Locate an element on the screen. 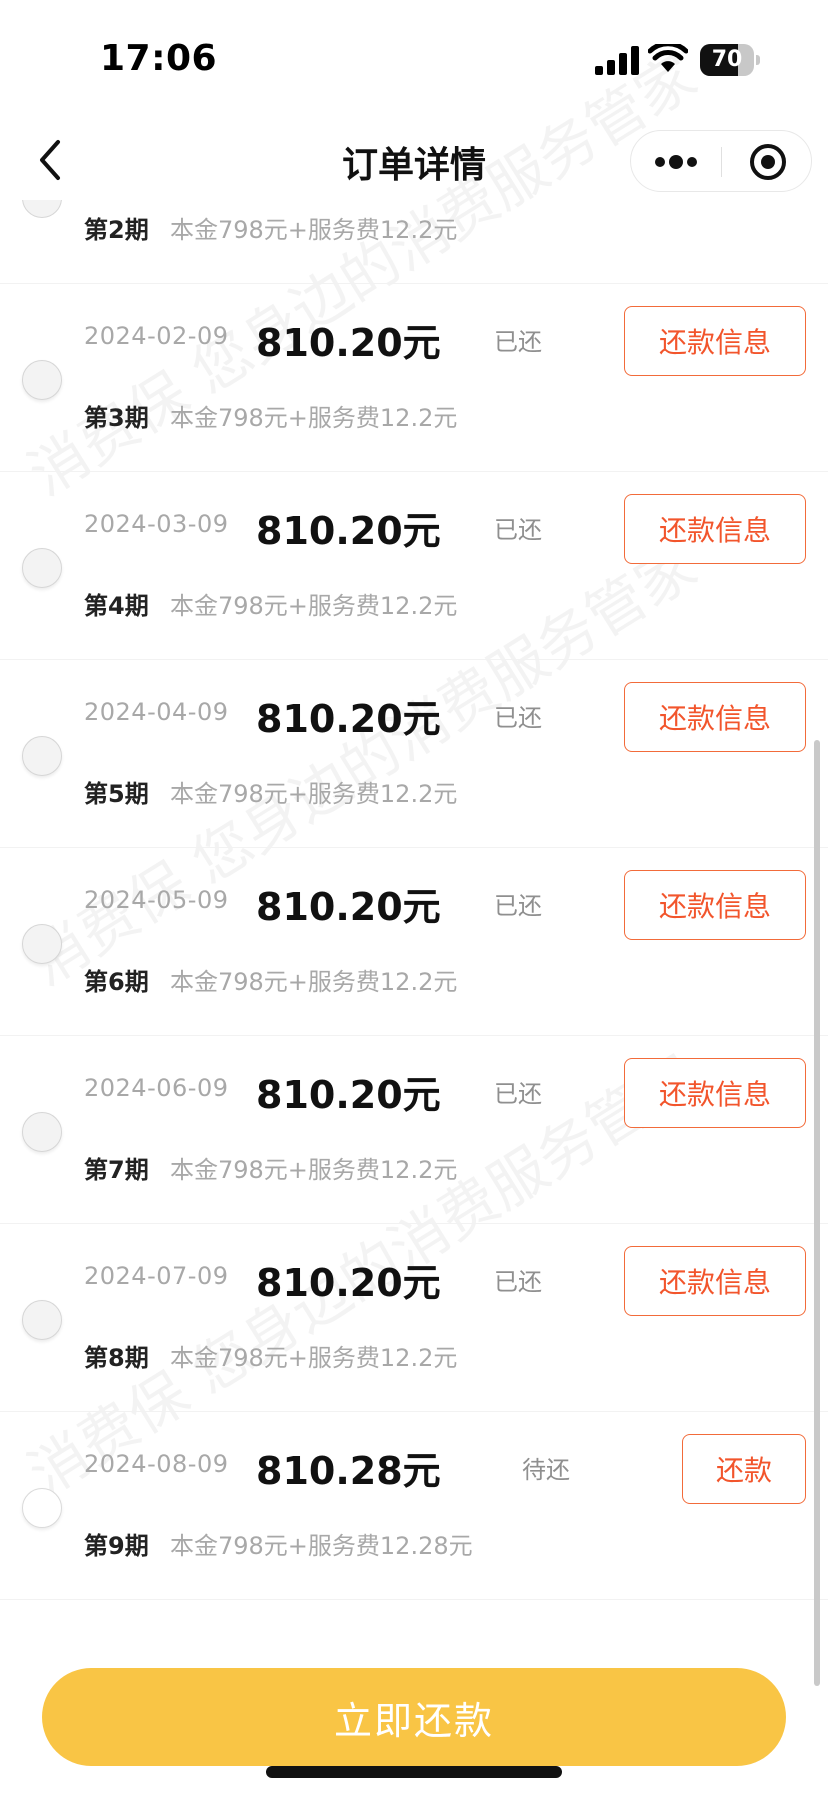 This screenshot has height=1796, width=828. row-date: 2024-02-09 is located at coordinates (156, 336).